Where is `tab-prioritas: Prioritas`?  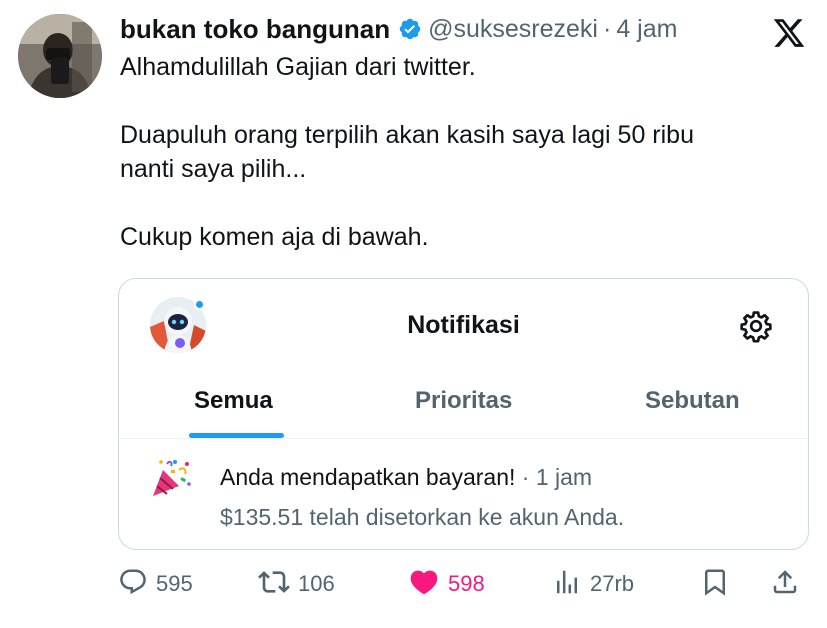 tab-prioritas: Prioritas is located at coordinates (463, 401).